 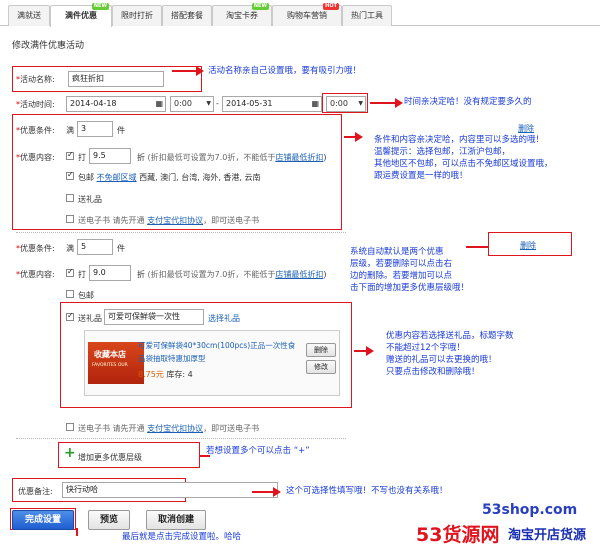 What do you see at coordinates (70, 155) in the screenshot?
I see `level1-discount-checkbox` at bounding box center [70, 155].